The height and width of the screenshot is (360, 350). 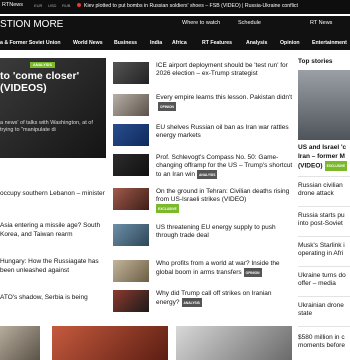 What do you see at coordinates (53, 298) in the screenshot?
I see `left-headline-4: ATO's shadow, Serbia is being` at bounding box center [53, 298].